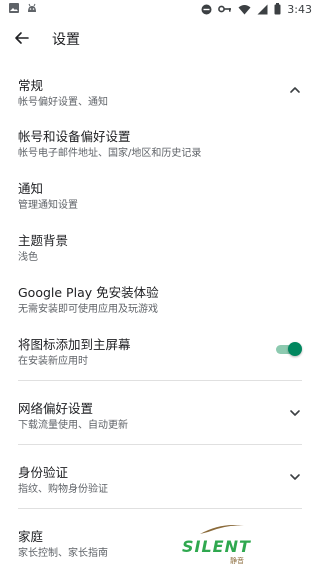 The width and height of the screenshot is (320, 570). What do you see at coordinates (31, 188) in the screenshot?
I see `setting-title: 通知` at bounding box center [31, 188].